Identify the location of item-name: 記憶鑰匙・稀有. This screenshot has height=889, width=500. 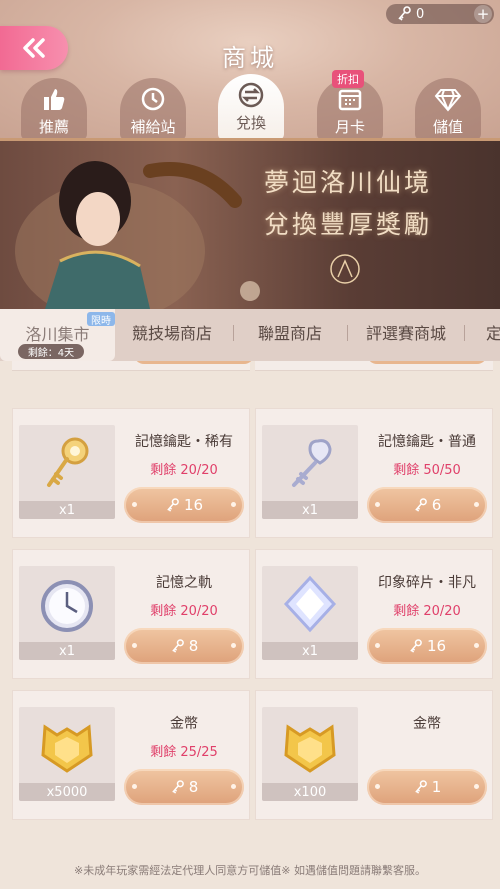
(184, 442).